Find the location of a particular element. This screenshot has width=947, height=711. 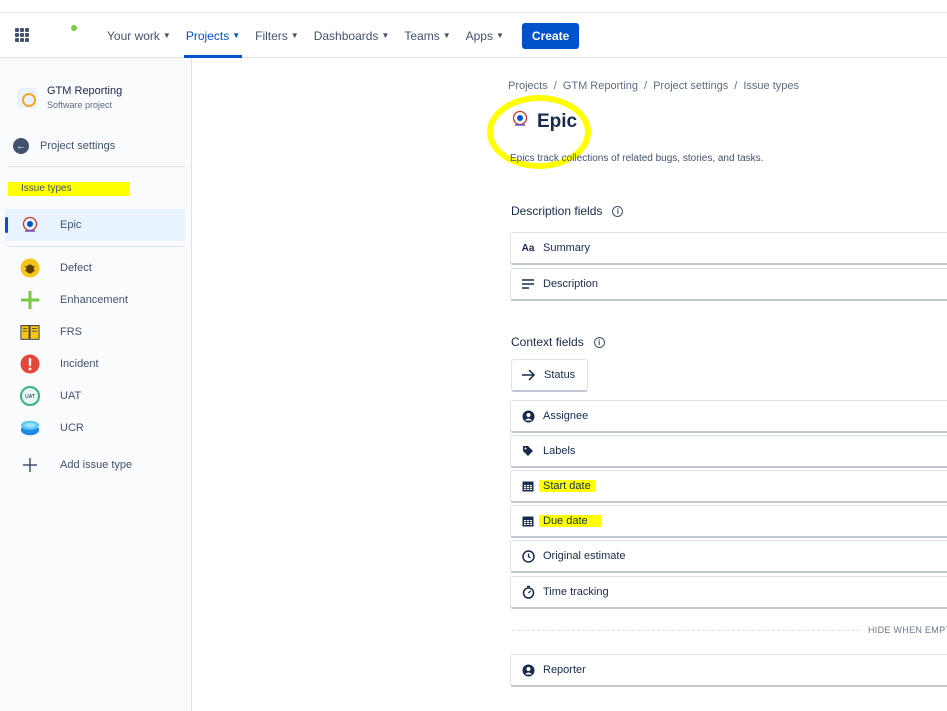

lines-icon is located at coordinates (528, 284).